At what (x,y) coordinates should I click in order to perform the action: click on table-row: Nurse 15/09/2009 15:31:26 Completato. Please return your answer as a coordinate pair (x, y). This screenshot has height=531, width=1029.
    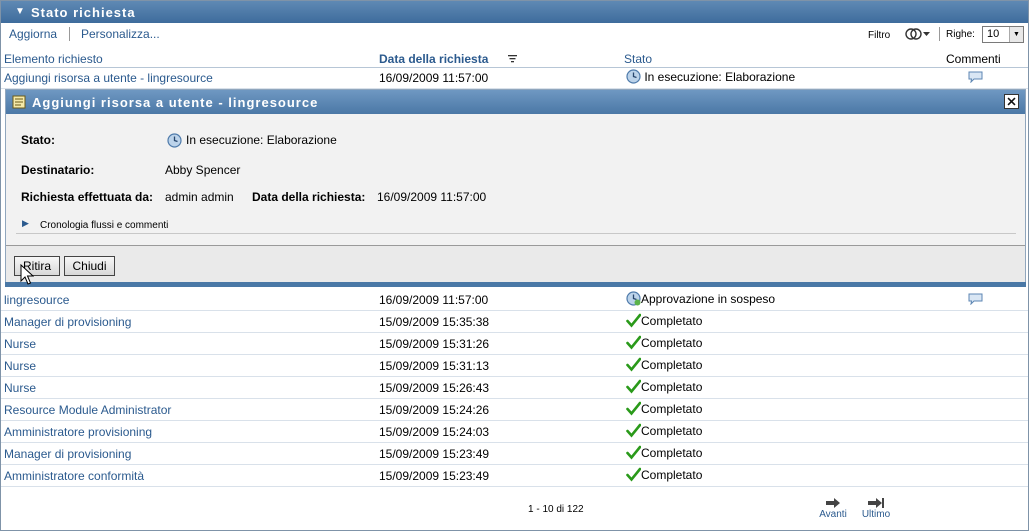
    Looking at the image, I should click on (514, 344).